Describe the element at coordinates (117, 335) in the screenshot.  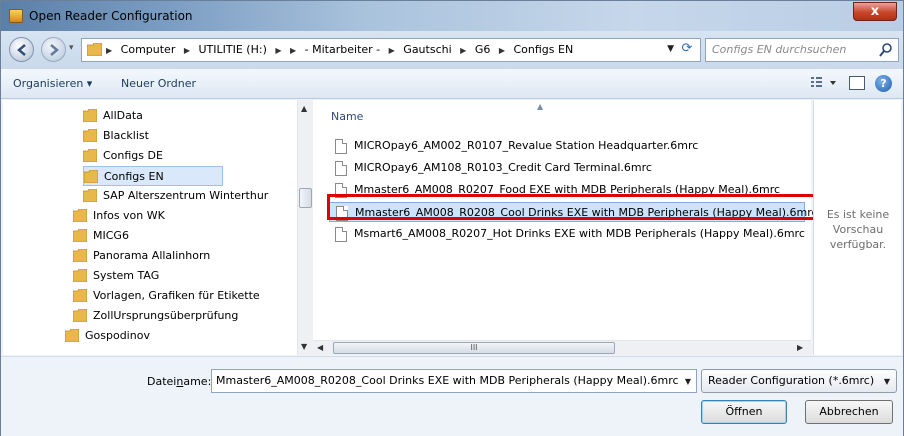
I see `nav-item-label: Gospodinov` at that location.